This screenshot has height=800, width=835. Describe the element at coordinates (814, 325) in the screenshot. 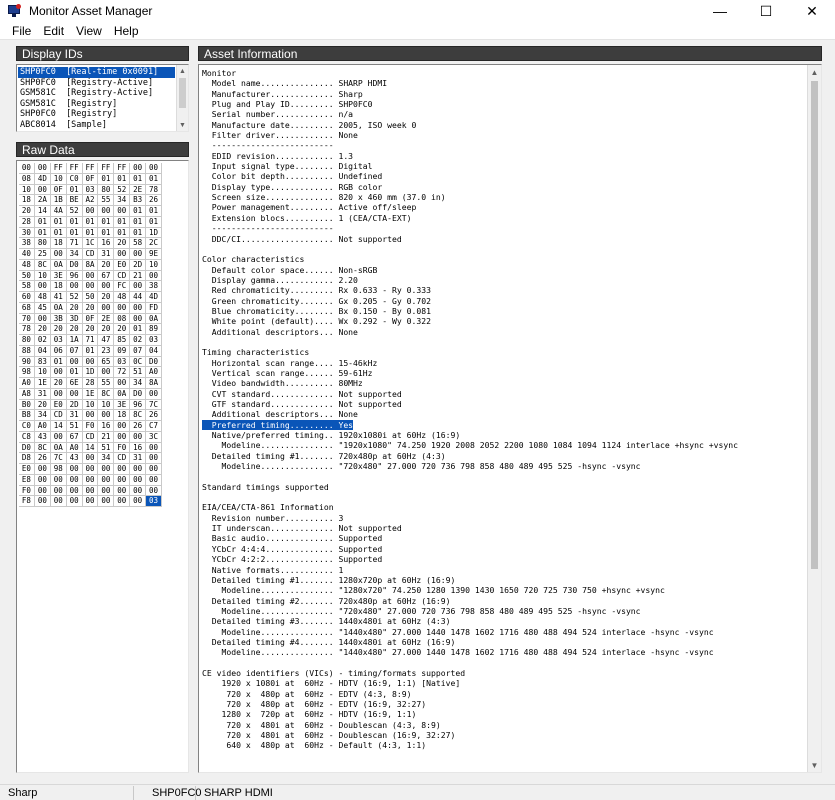

I see `scroll-thumb` at that location.